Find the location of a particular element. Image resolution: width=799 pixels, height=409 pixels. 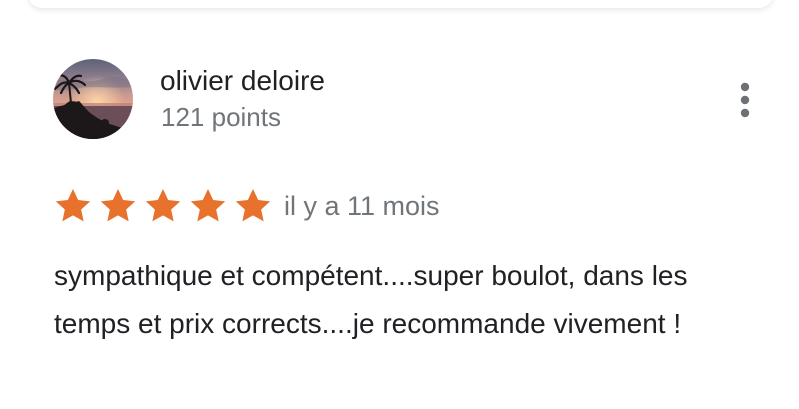

rating-row: il y a 11 mois is located at coordinates (246, 206).